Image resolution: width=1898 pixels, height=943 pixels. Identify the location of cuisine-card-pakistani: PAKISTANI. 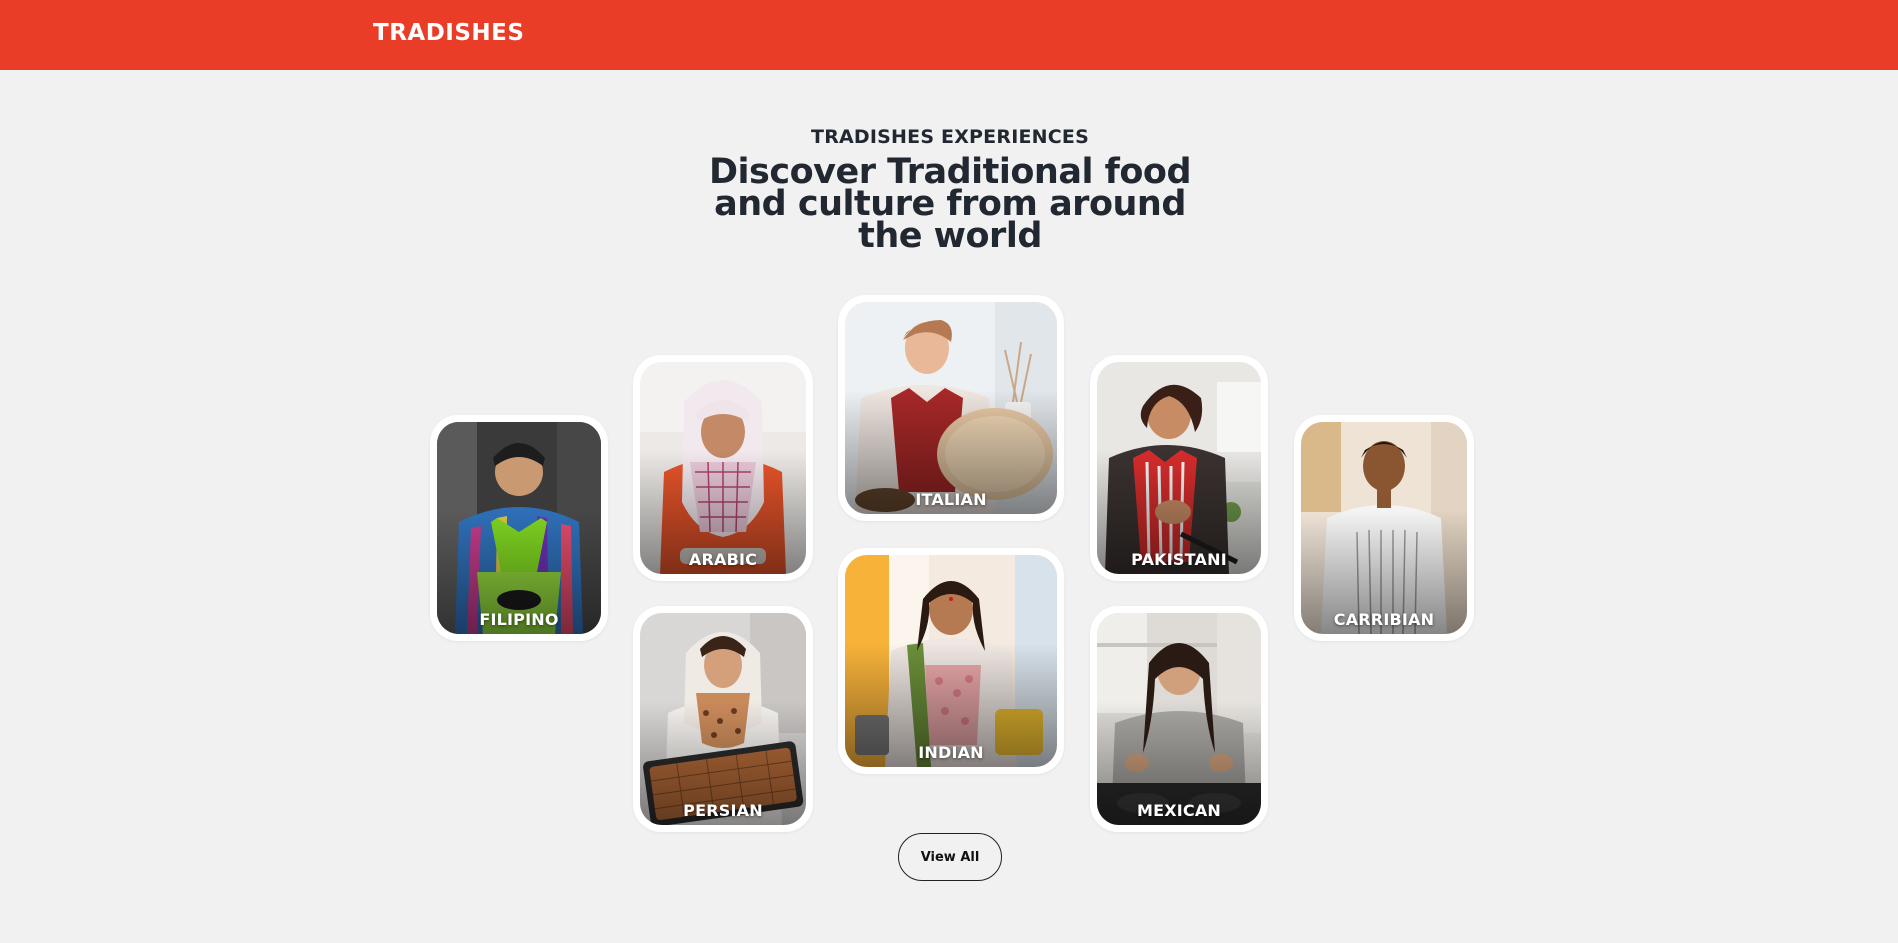
(1179, 468).